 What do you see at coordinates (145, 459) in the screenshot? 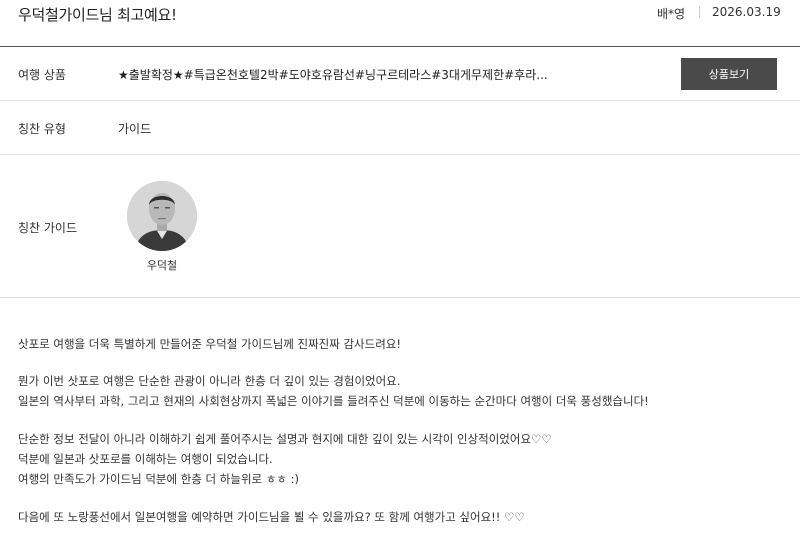
I see `content-line: 덕분에 일본과 삿포로를 이해하는 여행이 되었습니다.` at bounding box center [145, 459].